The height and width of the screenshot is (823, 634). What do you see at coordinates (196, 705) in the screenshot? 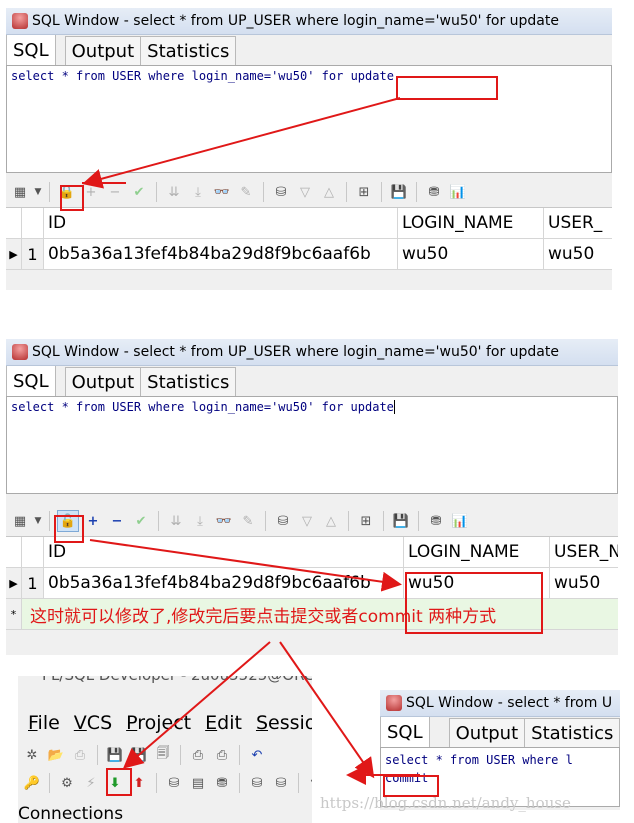
I see `arrow-to-commit-button` at bounding box center [196, 705].